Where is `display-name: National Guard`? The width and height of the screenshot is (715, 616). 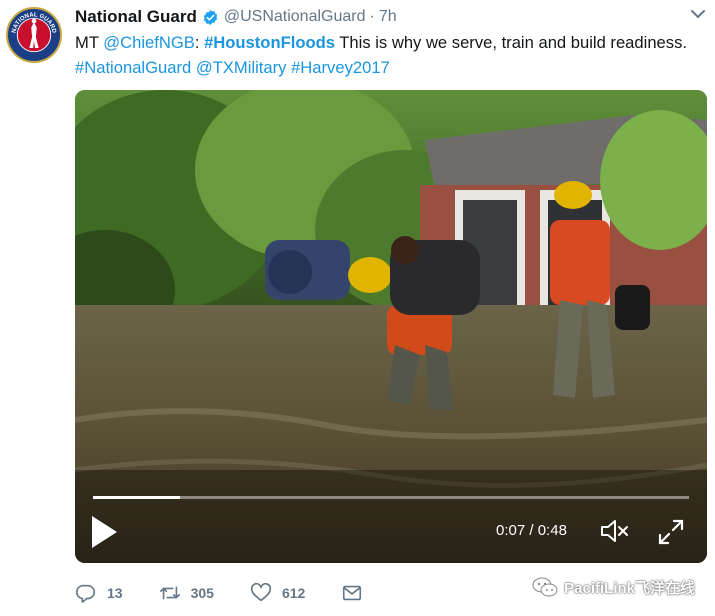
display-name: National Guard is located at coordinates (136, 17).